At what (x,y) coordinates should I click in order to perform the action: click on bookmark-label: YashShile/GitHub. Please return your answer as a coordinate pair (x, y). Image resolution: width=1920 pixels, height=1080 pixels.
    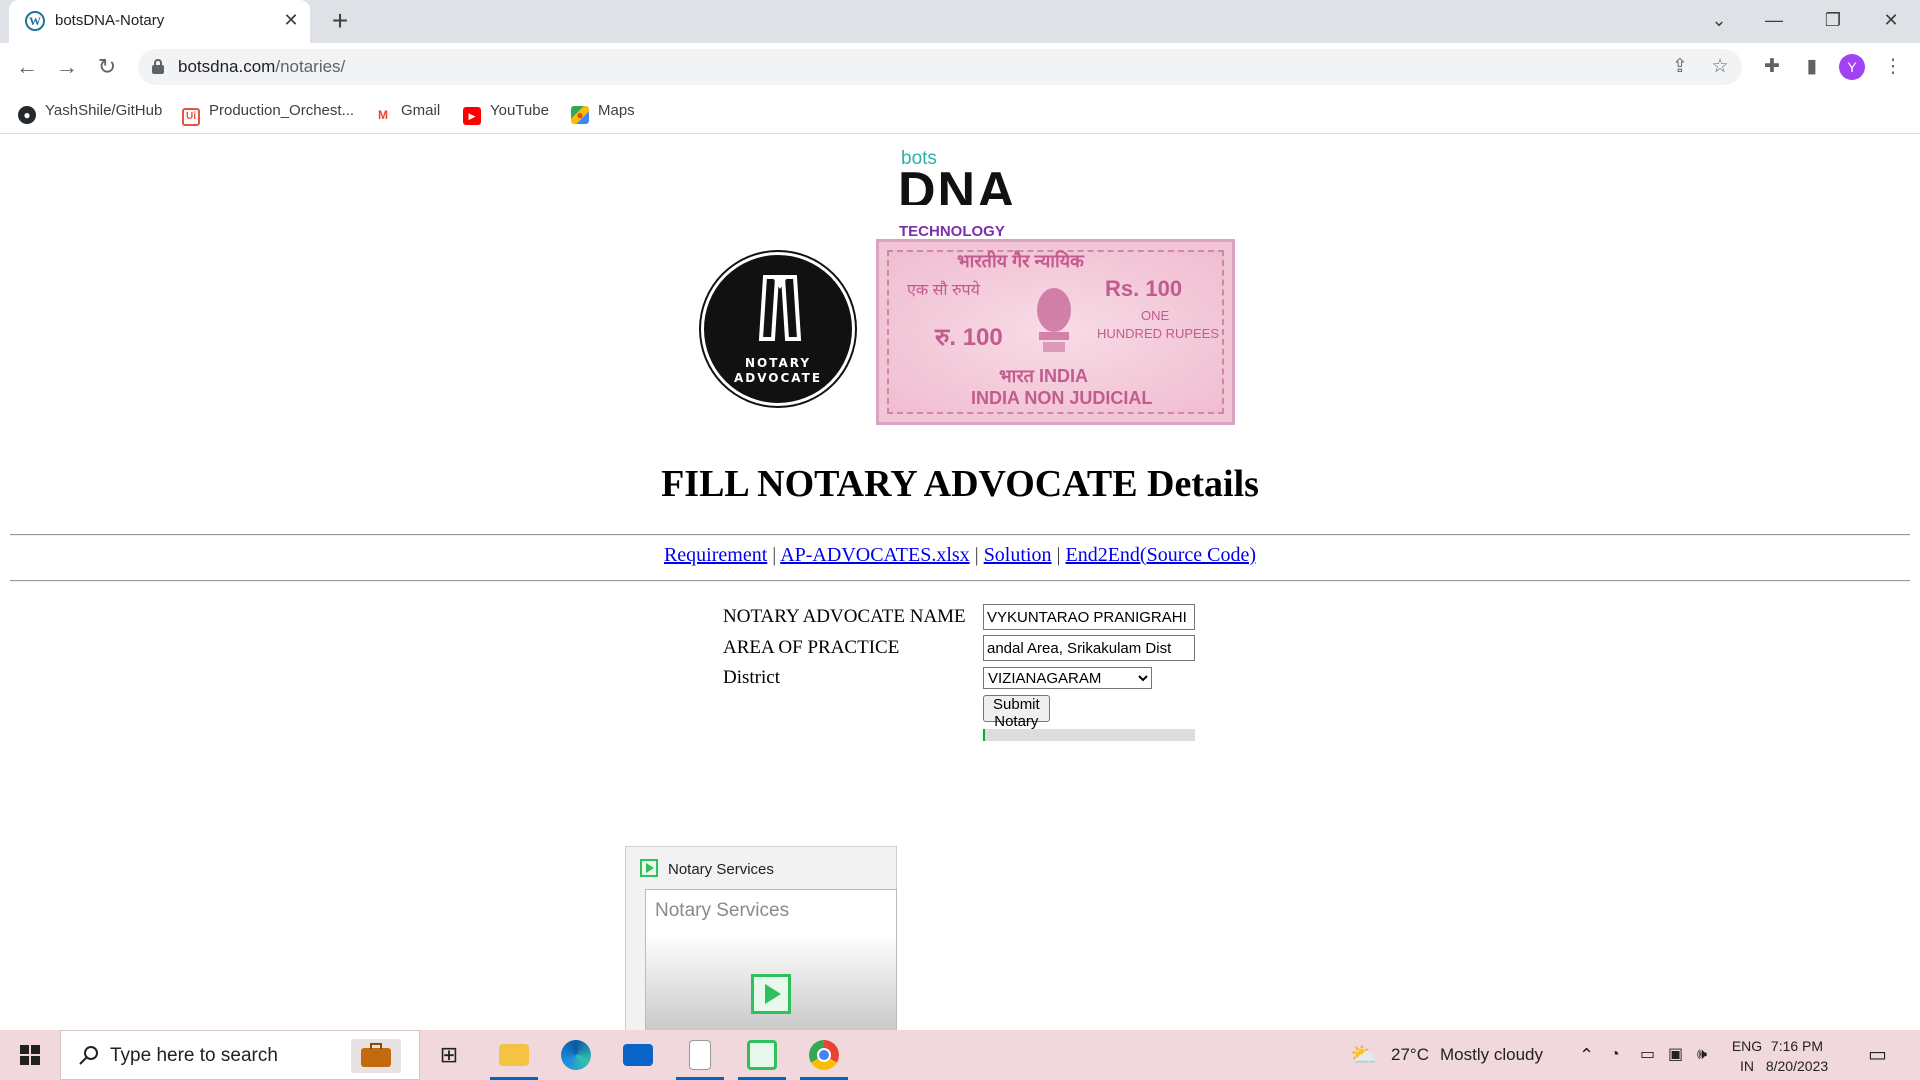
    Looking at the image, I should click on (104, 110).